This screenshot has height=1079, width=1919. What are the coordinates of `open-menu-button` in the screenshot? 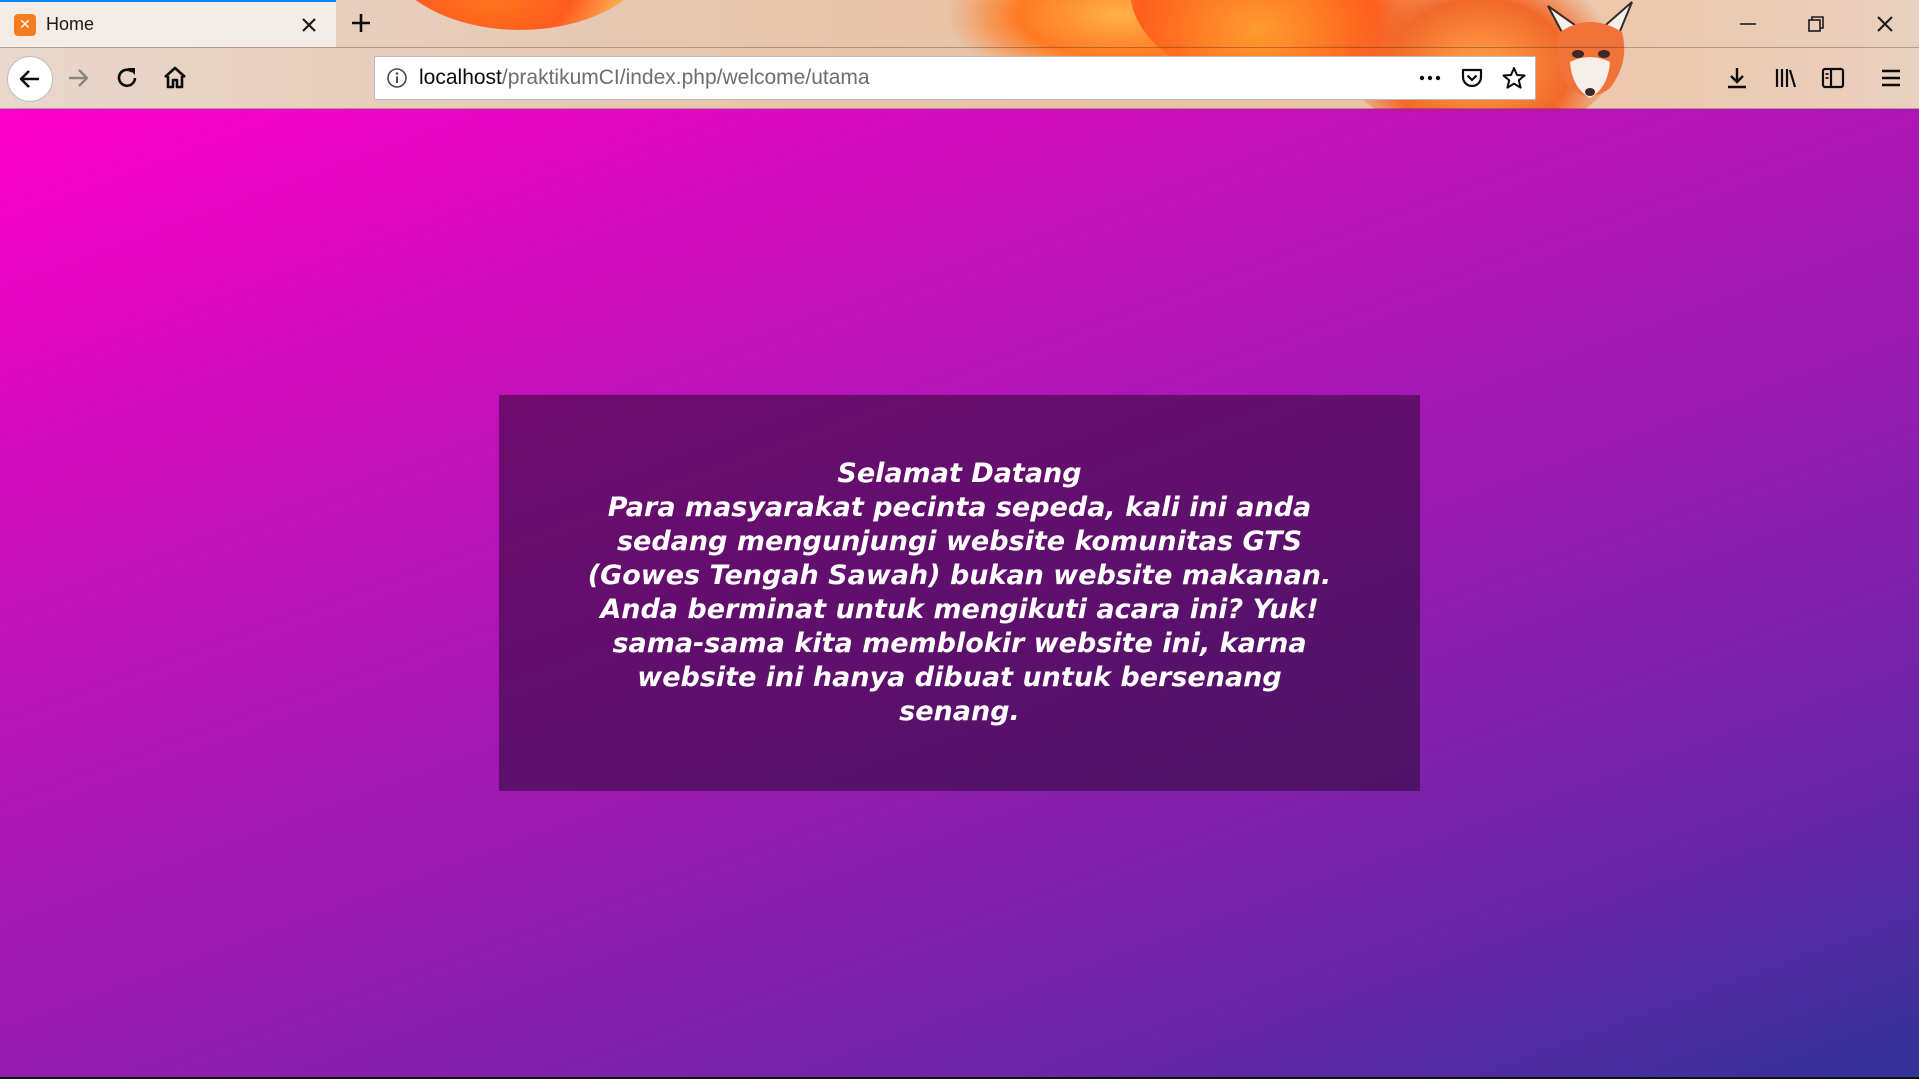 It's located at (1891, 78).